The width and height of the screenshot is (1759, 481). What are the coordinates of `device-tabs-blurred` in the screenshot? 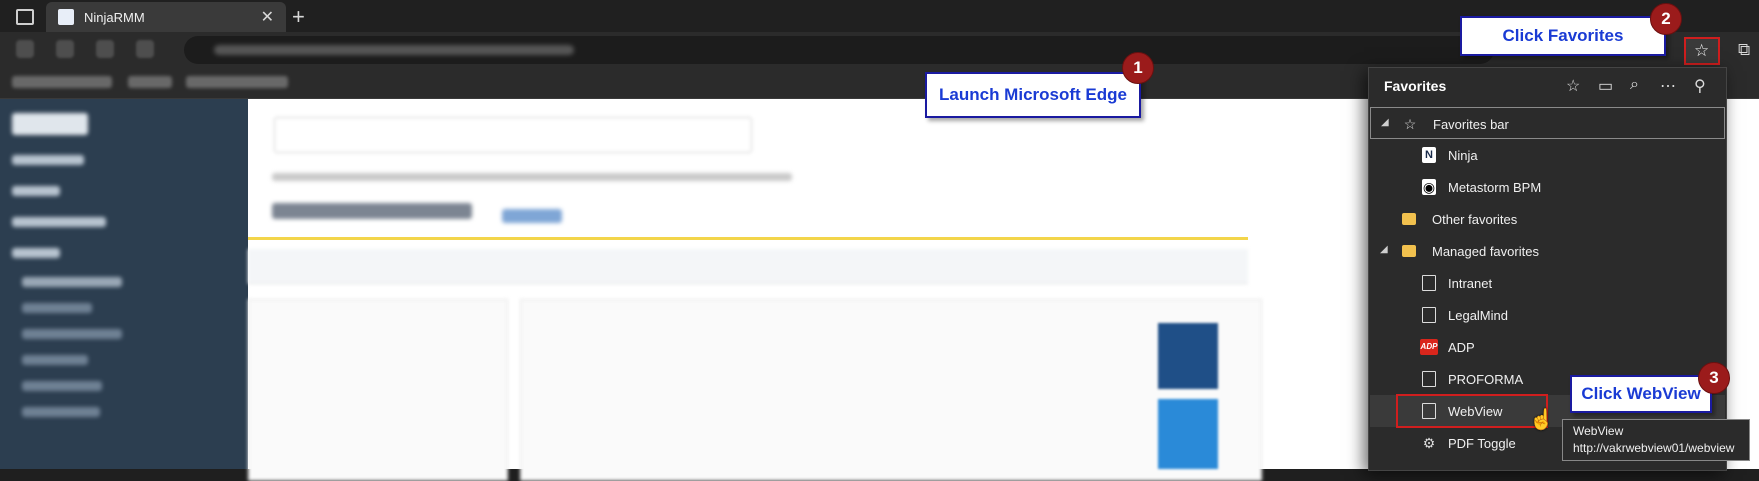 It's located at (748, 266).